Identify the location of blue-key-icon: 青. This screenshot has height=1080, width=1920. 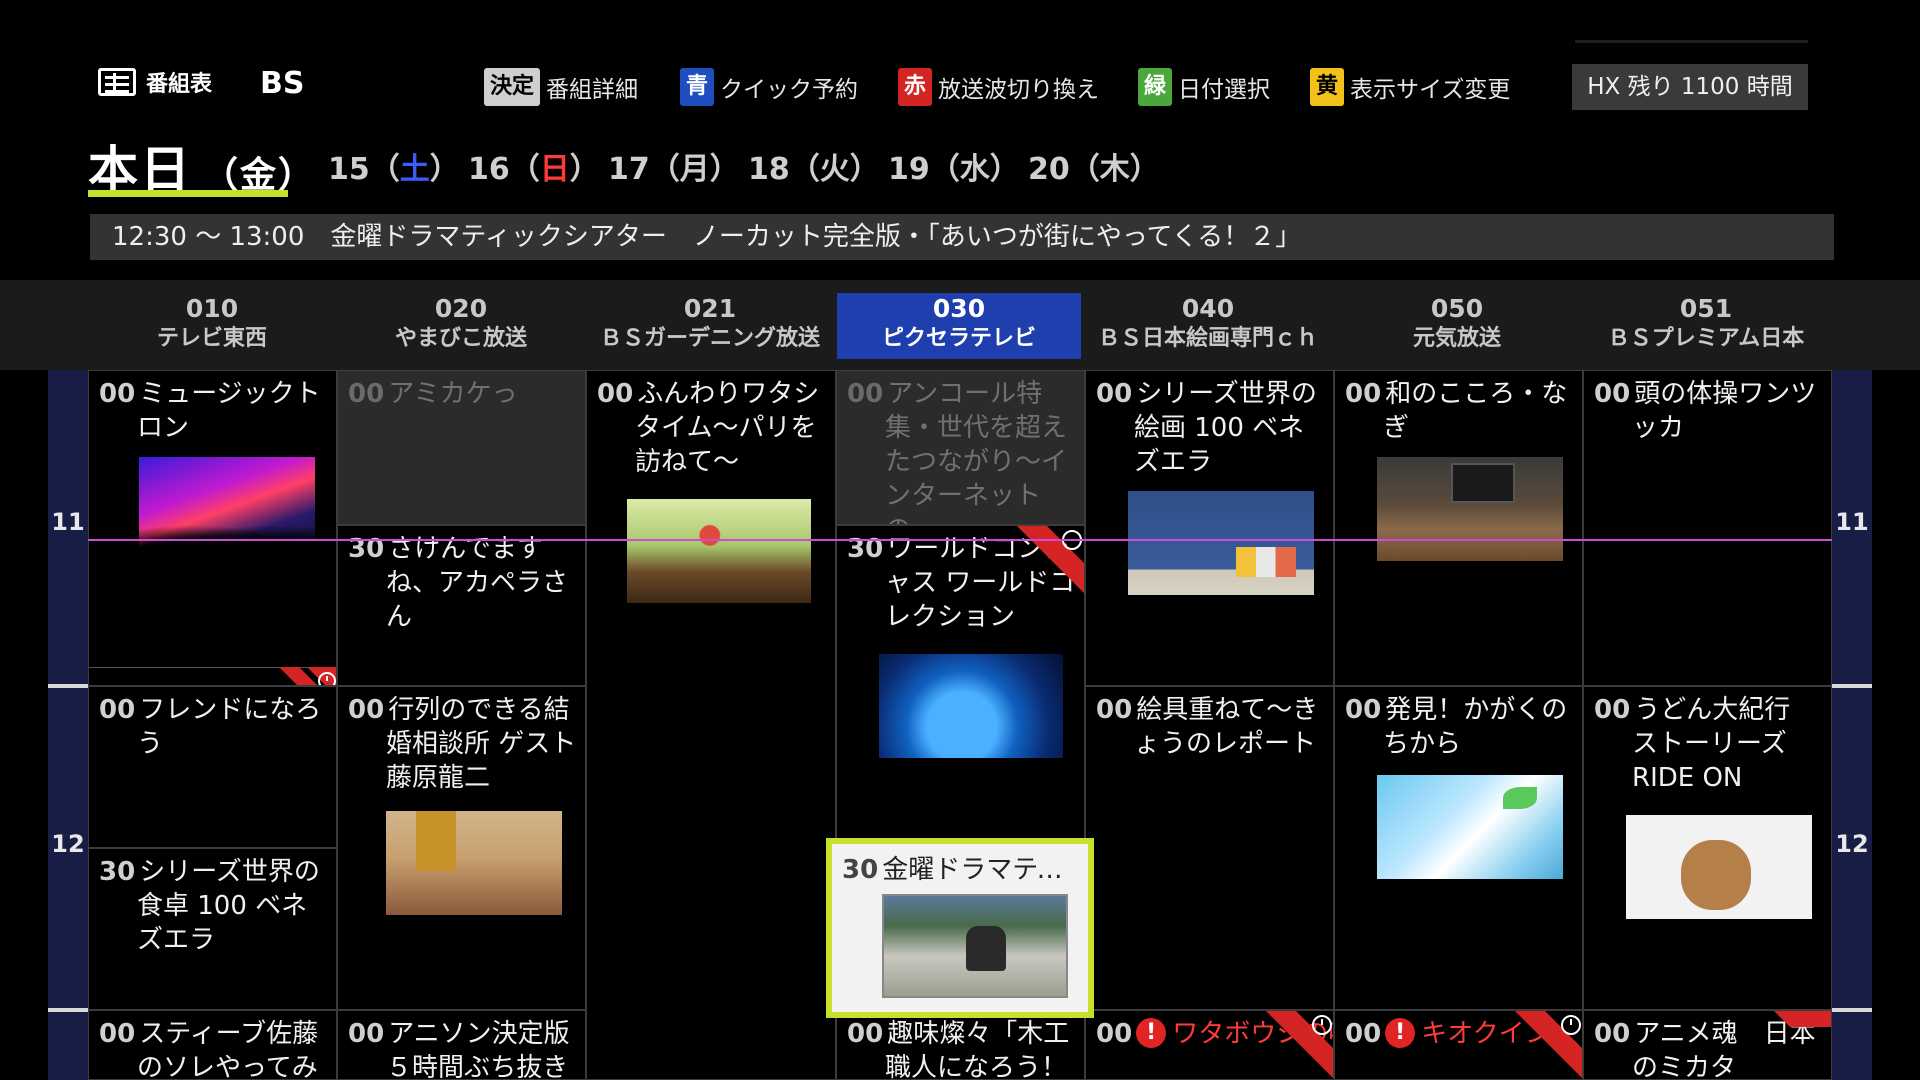
(697, 87).